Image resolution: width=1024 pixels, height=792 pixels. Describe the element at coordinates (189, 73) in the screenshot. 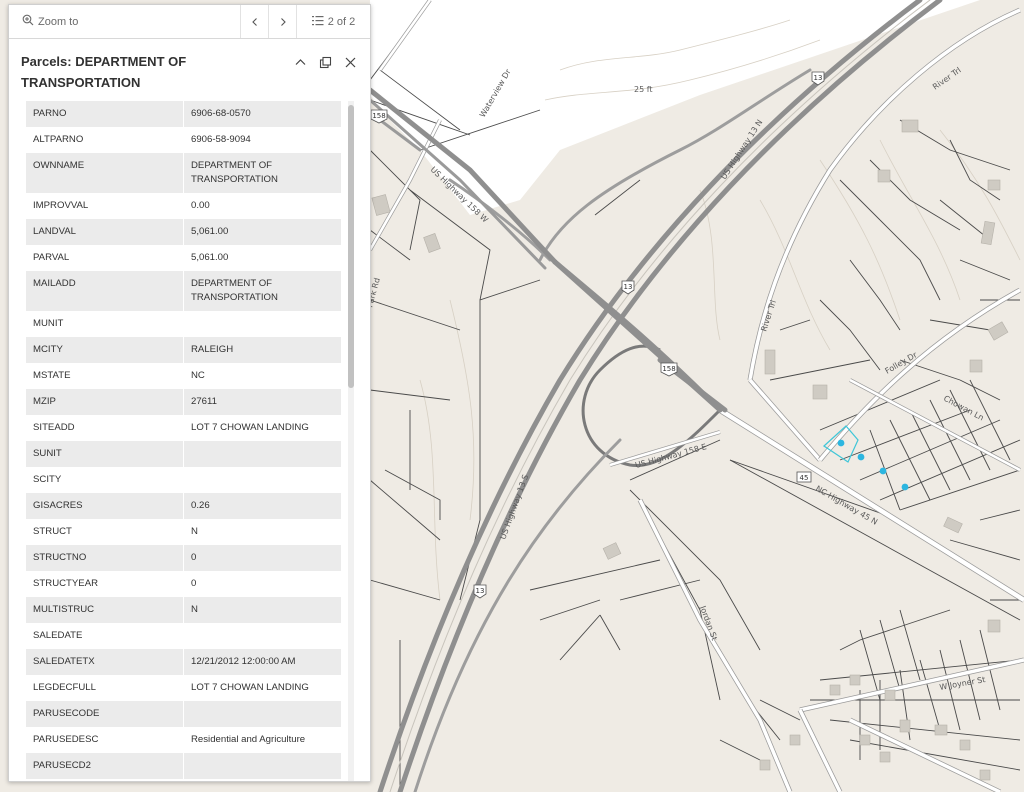

I see `popup-header: Parcels: DEPARTMENT OF TRANSPORTATION` at that location.